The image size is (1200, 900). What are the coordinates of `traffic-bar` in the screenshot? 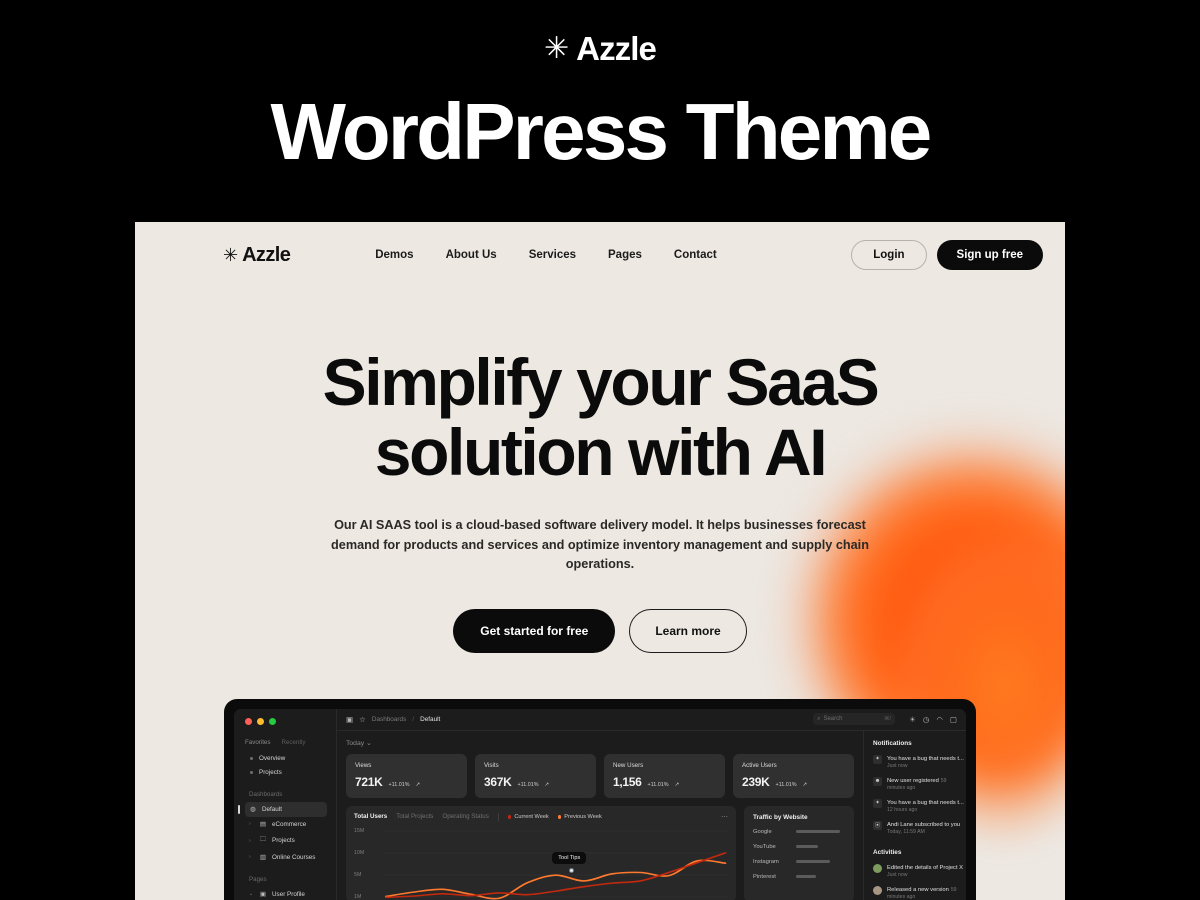 It's located at (806, 877).